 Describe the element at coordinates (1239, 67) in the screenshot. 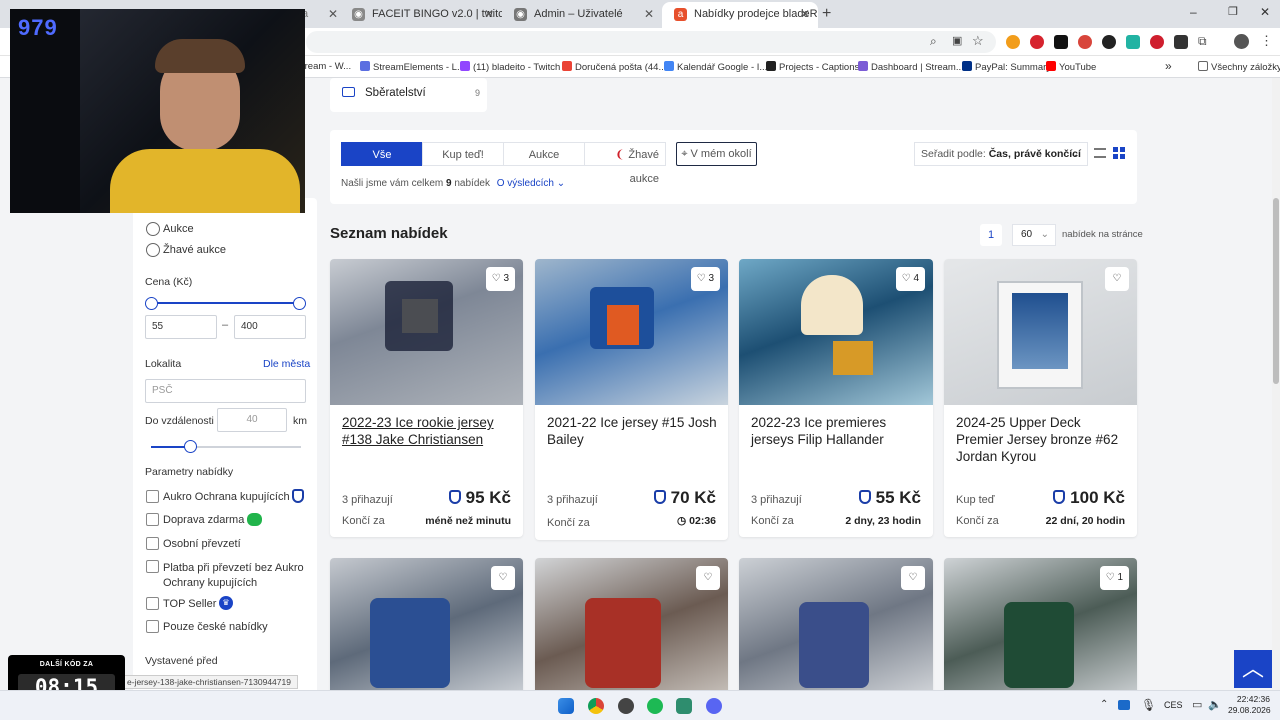

I see `all-bookmarks: Všechny záložky` at that location.